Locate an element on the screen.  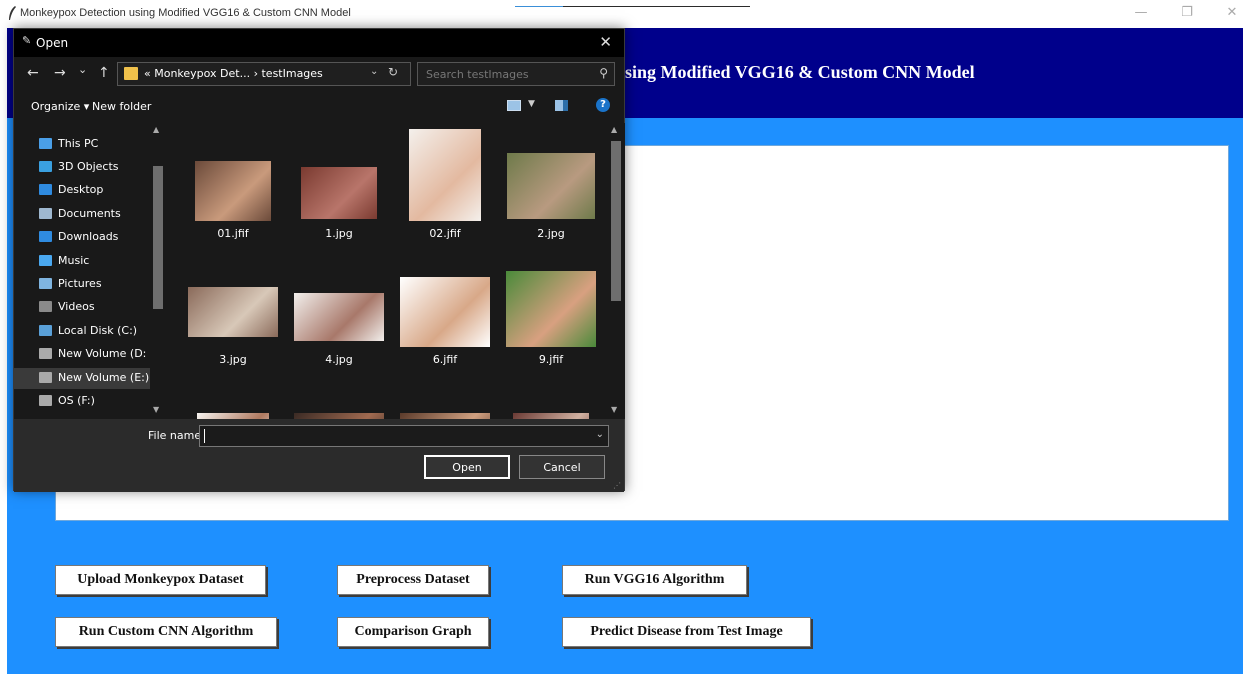
preprocess-dataset-button: Preprocess Dataset is located at coordinates (413, 580).